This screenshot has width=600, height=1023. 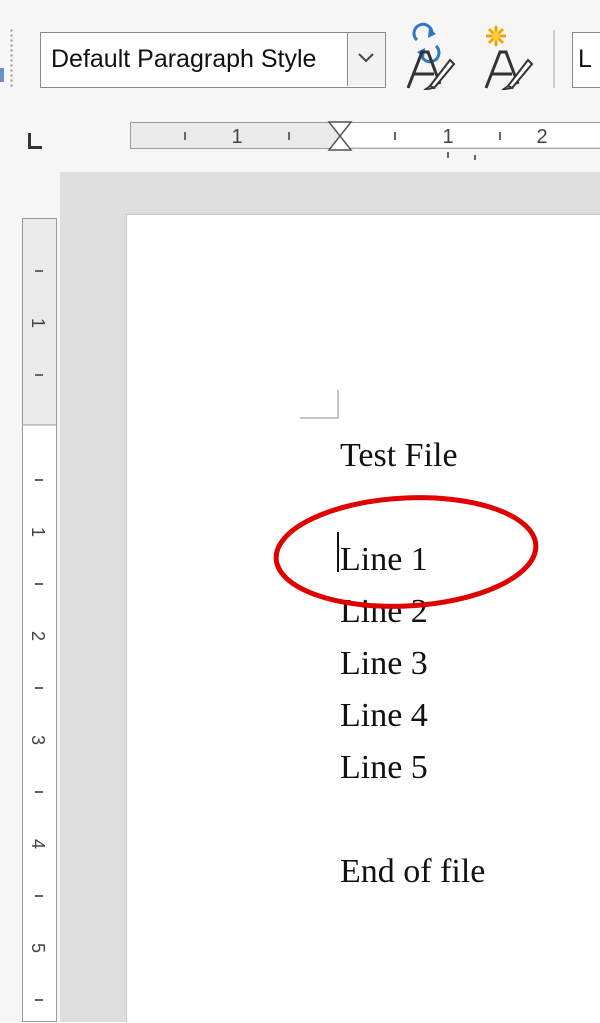 What do you see at coordinates (465, 768) in the screenshot?
I see `document-line-5: Line 5` at bounding box center [465, 768].